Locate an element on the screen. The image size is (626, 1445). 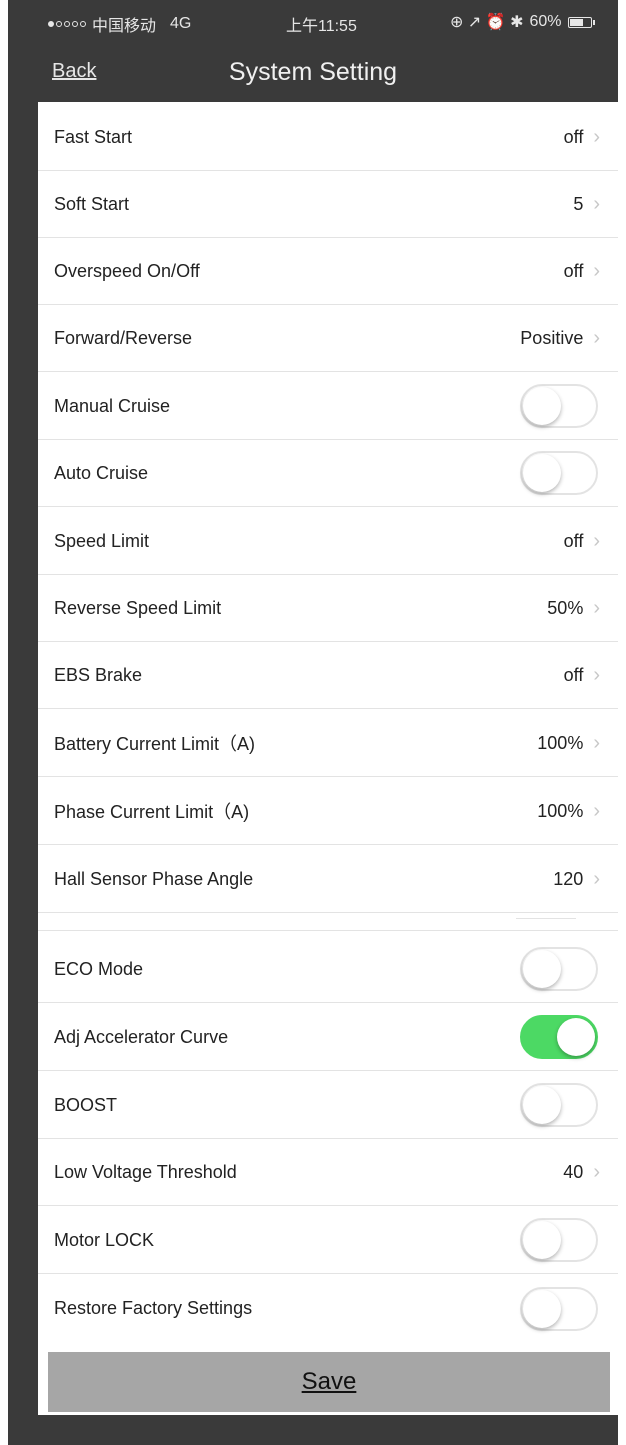
setting-forward-reverse: Forward/Reverse Positive › is located at coordinates (328, 338).